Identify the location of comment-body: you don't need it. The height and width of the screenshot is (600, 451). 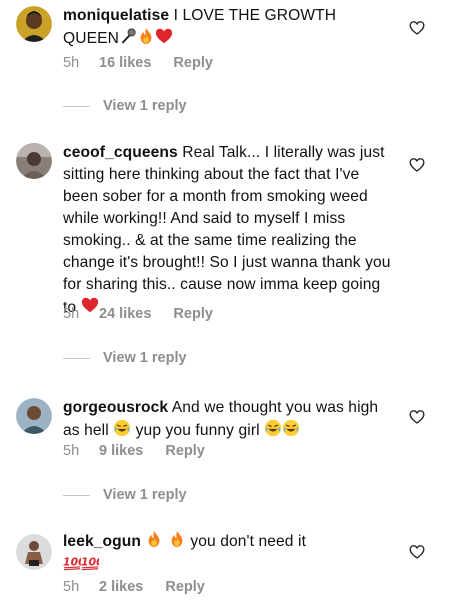
(248, 541).